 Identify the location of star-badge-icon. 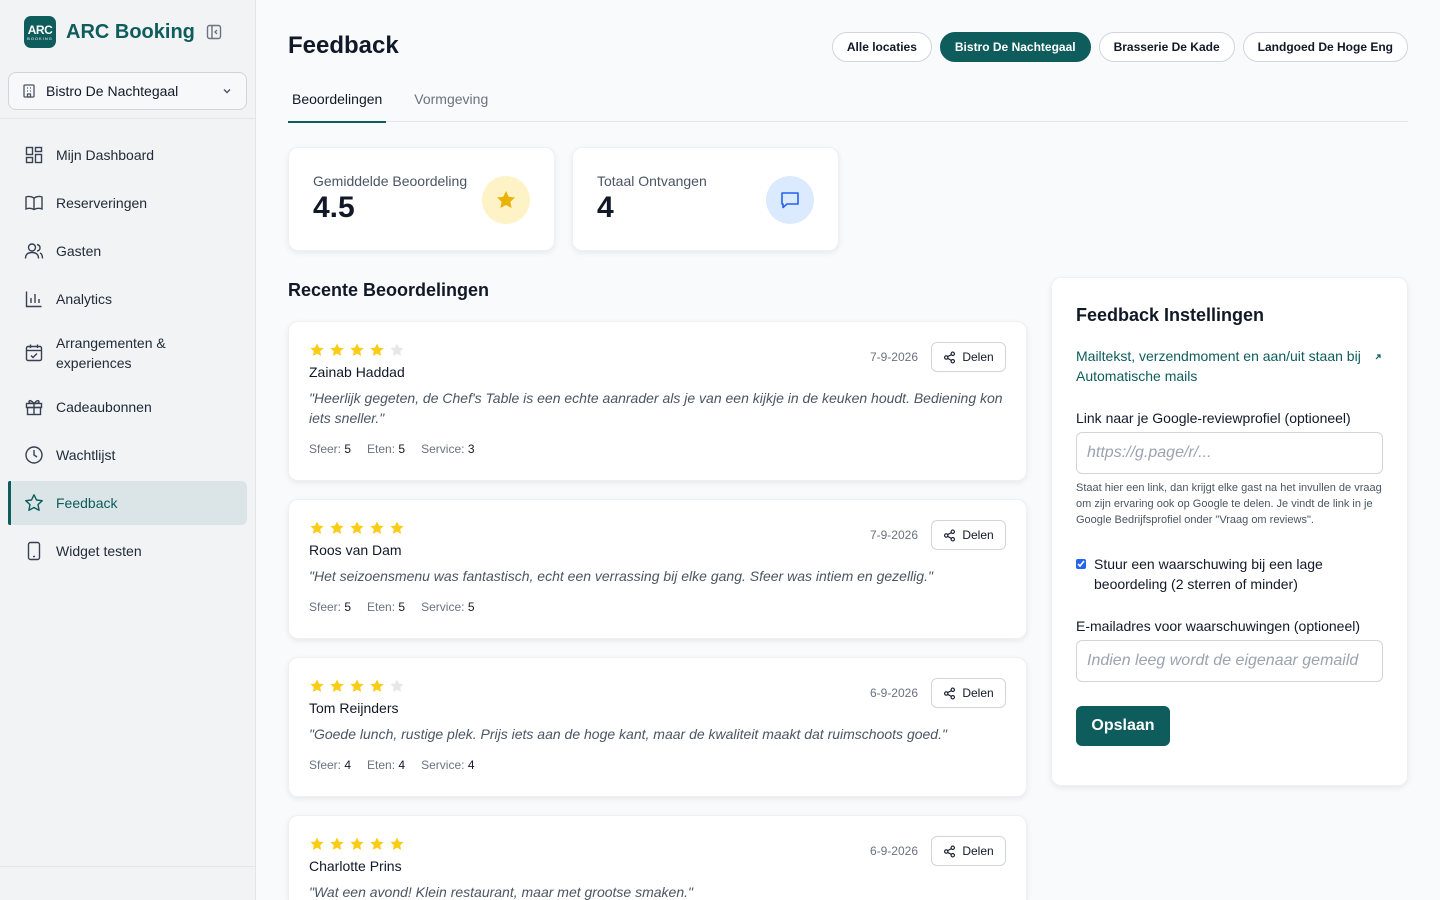
(506, 200).